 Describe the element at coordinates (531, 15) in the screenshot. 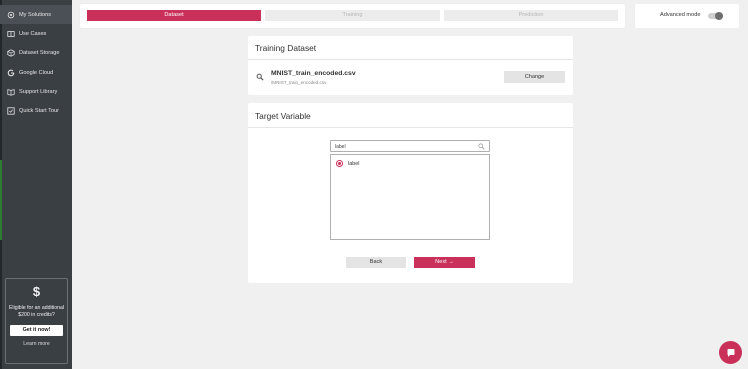

I see `step-prediction: Prediction` at that location.